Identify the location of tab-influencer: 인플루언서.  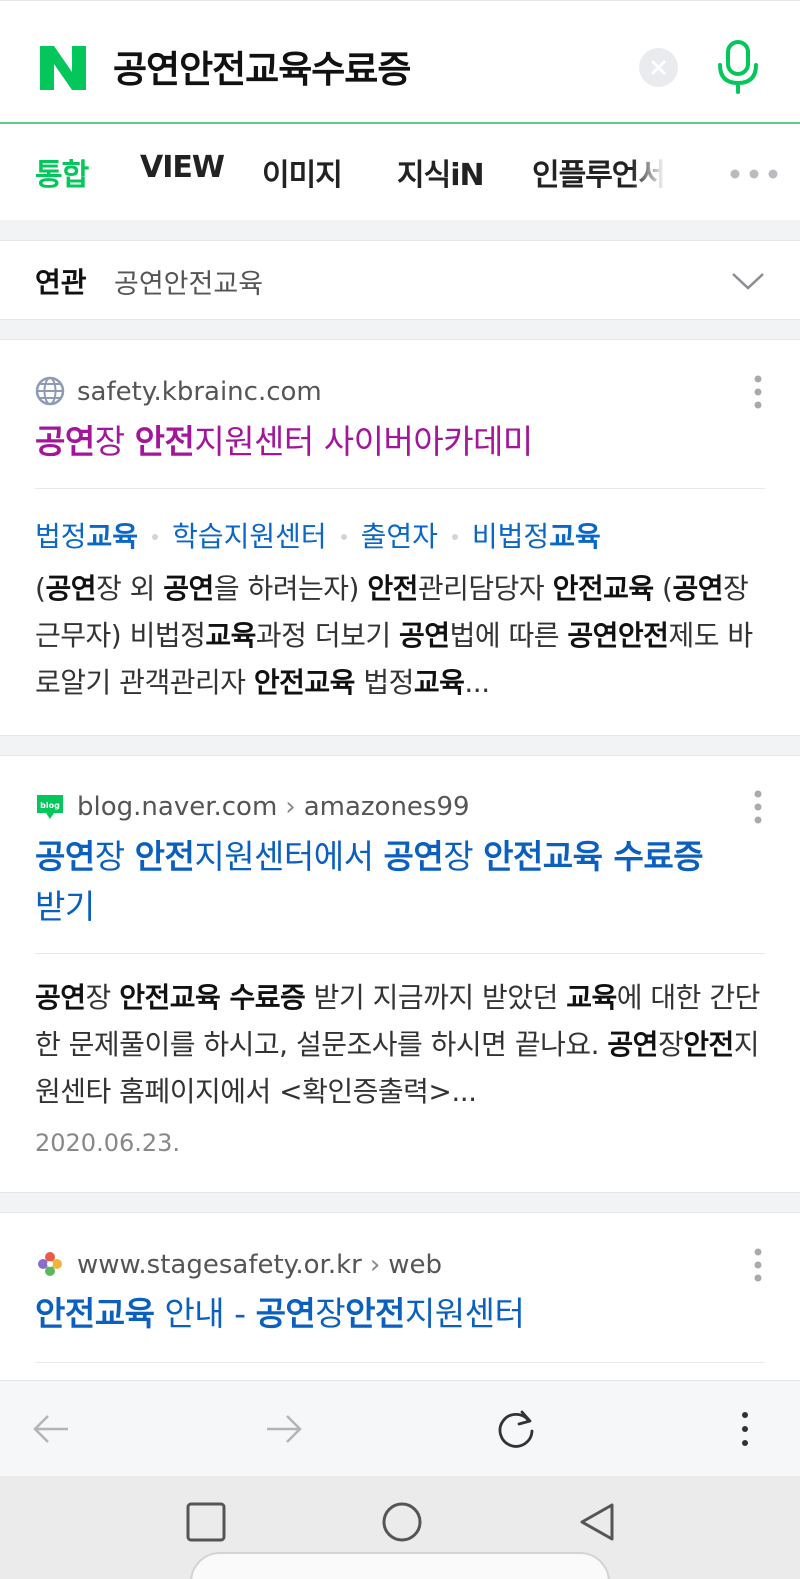
(599, 172).